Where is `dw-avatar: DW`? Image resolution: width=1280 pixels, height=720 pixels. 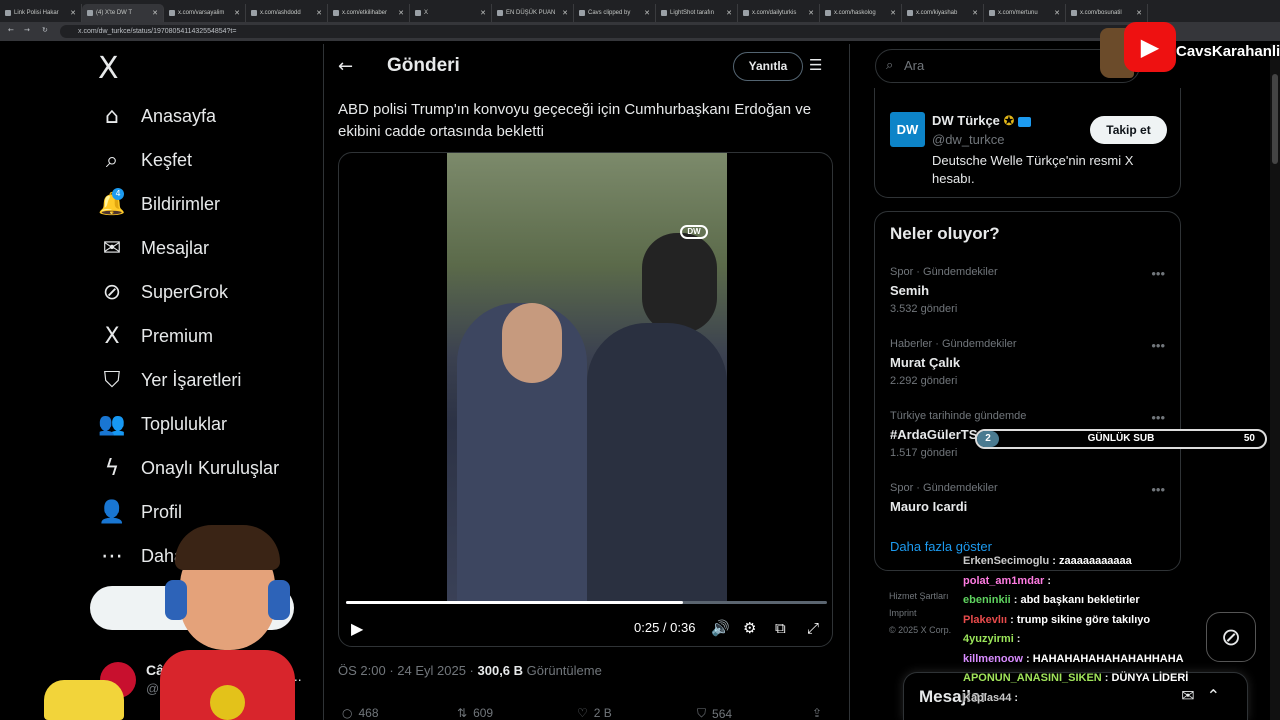 dw-avatar: DW is located at coordinates (907, 129).